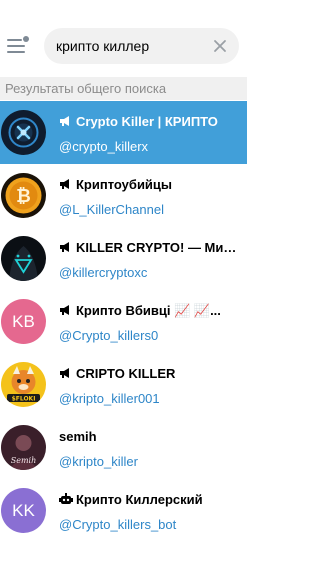 The width and height of the screenshot is (320, 578). What do you see at coordinates (109, 398) in the screenshot?
I see `result-handle: @kripto_killer001` at bounding box center [109, 398].